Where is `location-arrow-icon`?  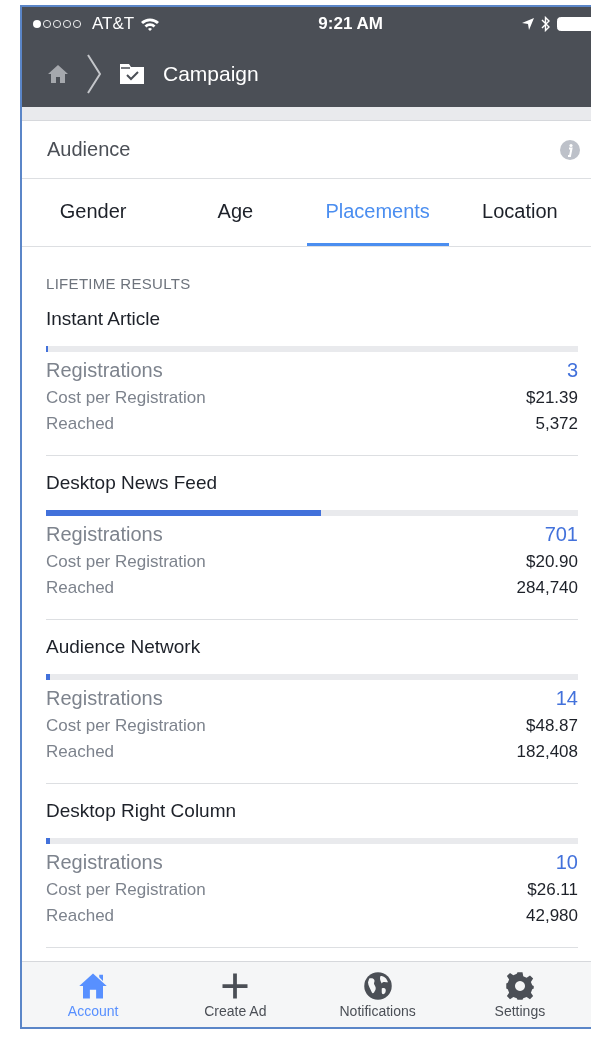 location-arrow-icon is located at coordinates (528, 24).